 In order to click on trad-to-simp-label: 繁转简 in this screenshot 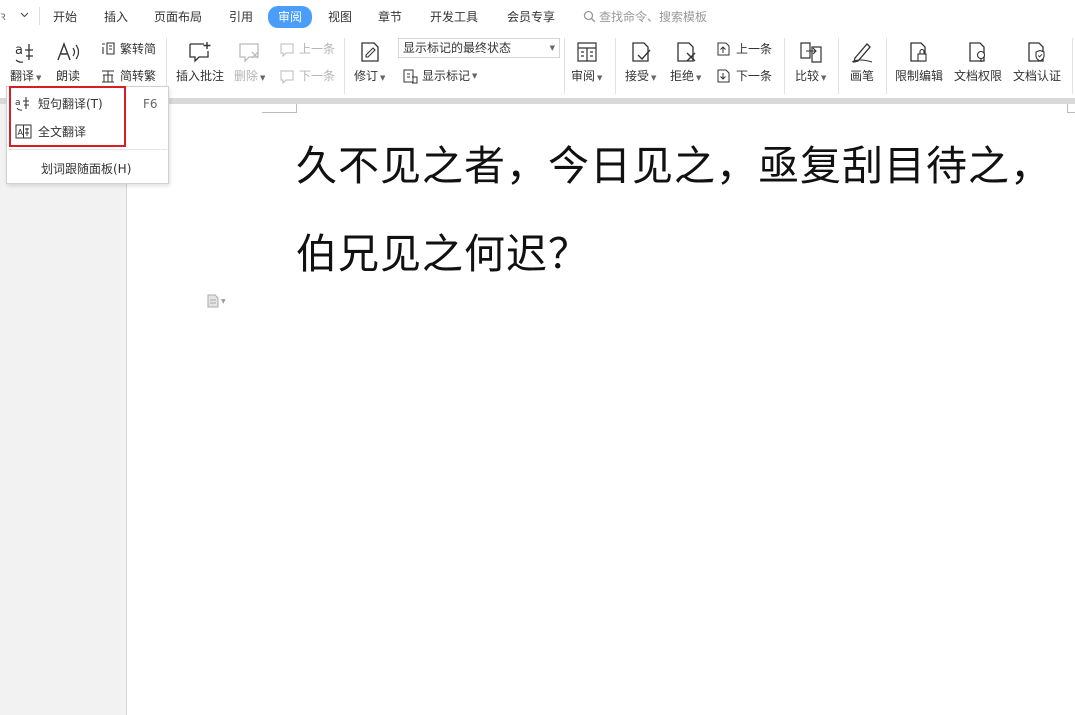, I will do `click(138, 49)`.